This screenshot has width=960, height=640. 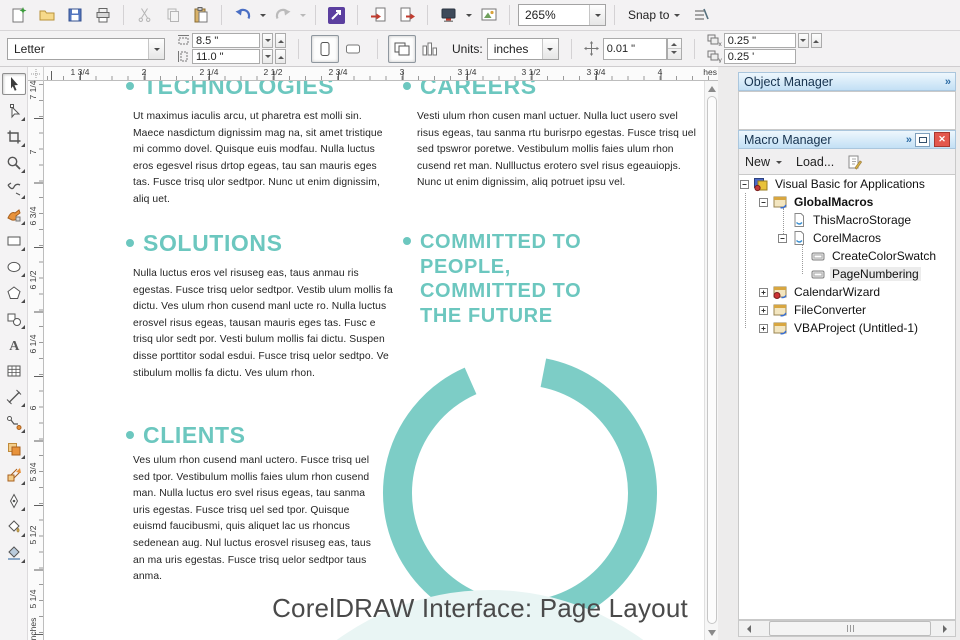 What do you see at coordinates (282, 15) in the screenshot?
I see `redo-button` at bounding box center [282, 15].